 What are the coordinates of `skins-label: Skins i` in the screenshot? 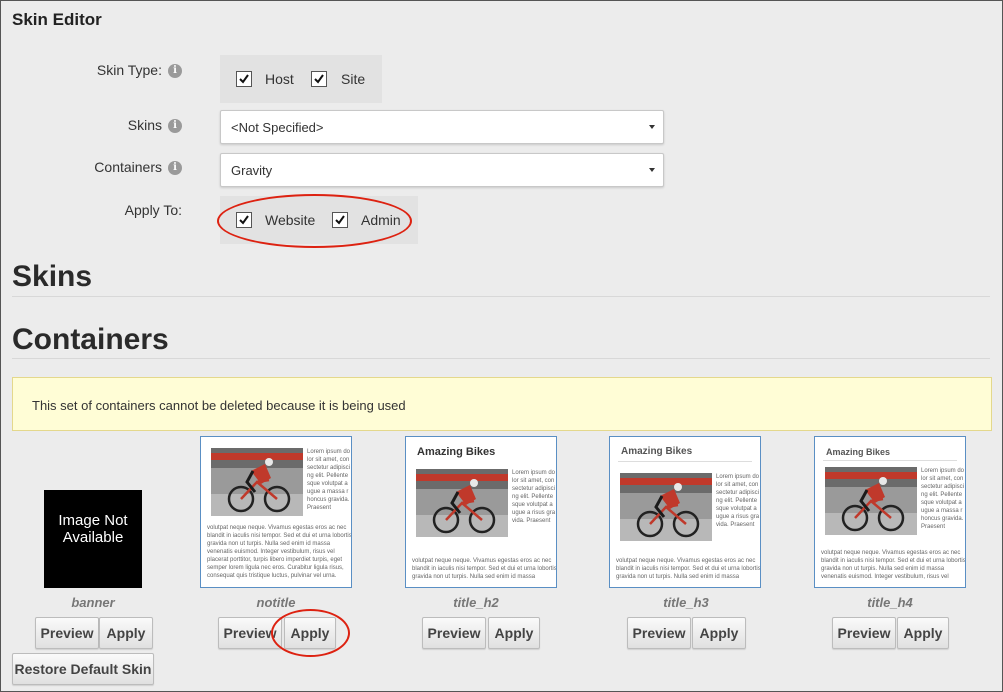 It's located at (92, 125).